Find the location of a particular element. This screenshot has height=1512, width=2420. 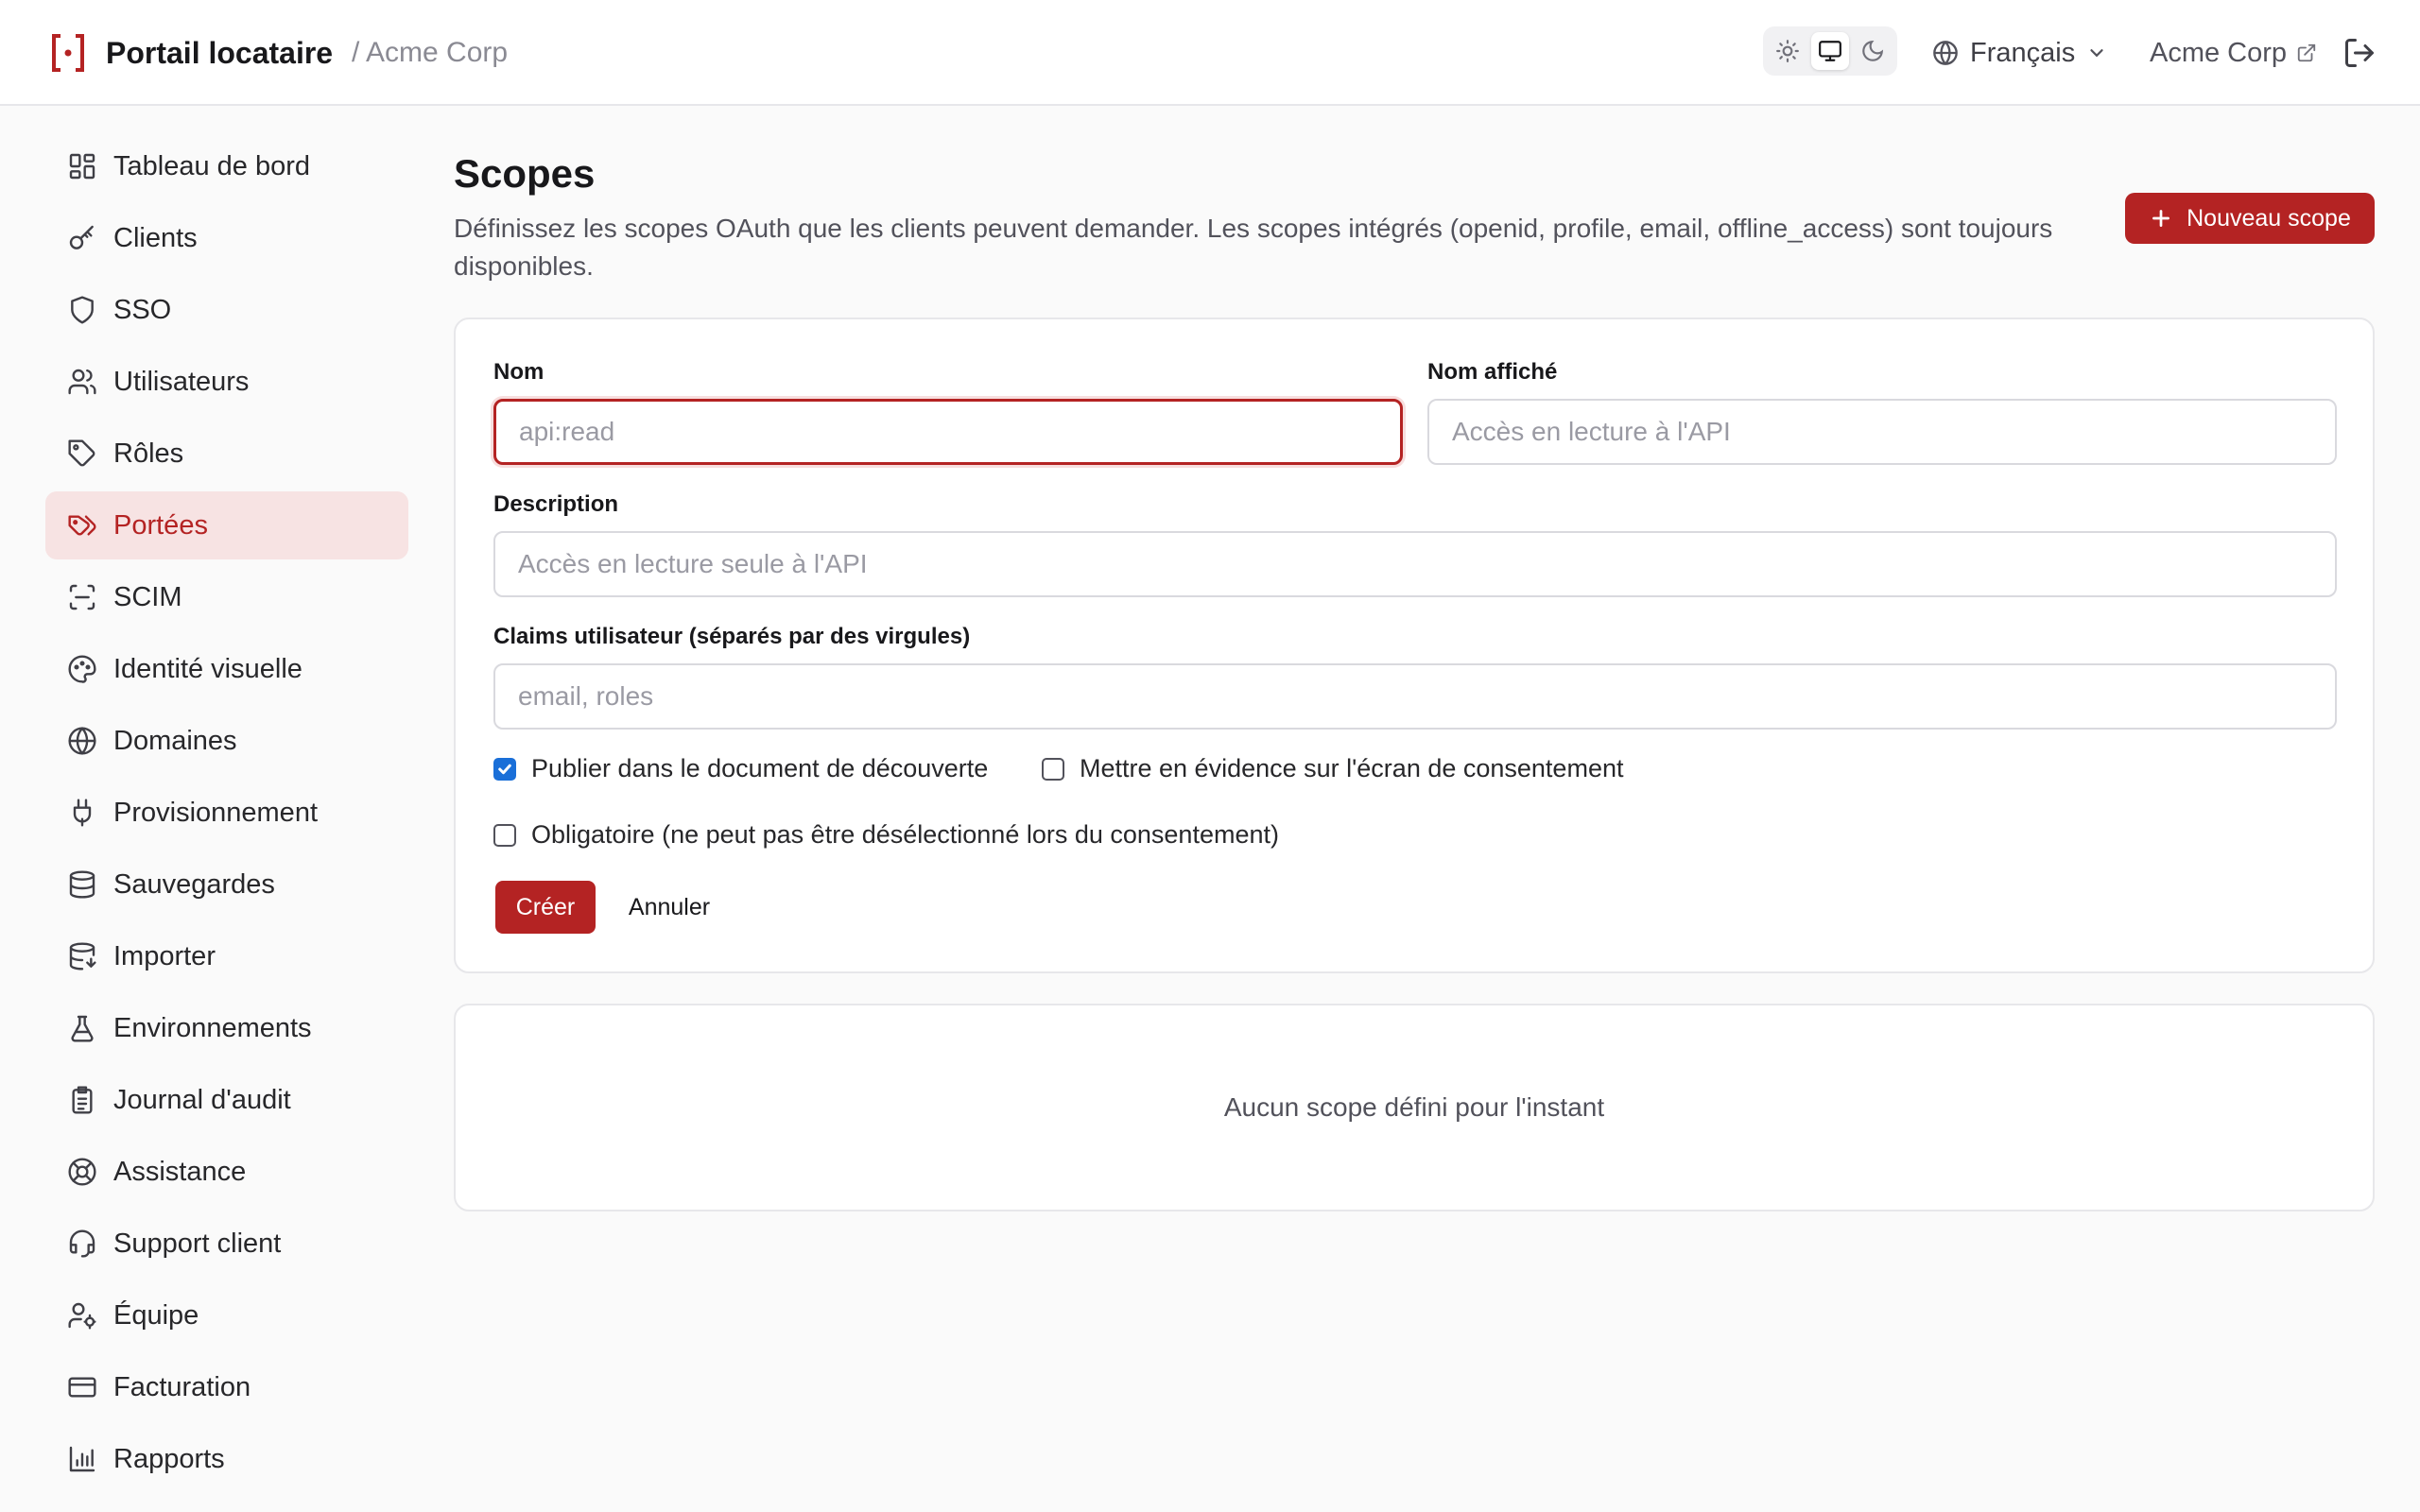

credit-card-icon is located at coordinates (82, 1387).